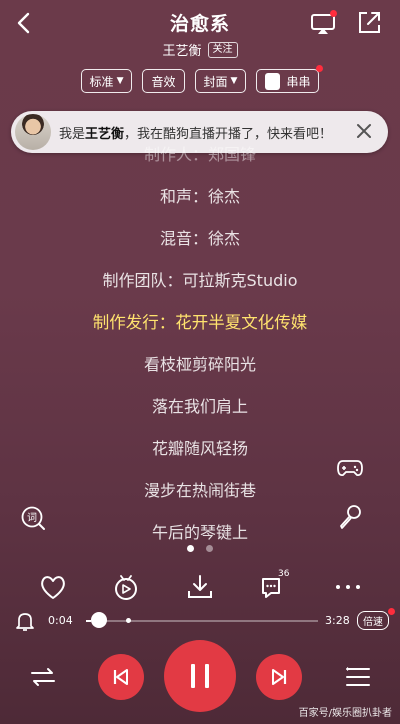 This screenshot has width=400, height=724. Describe the element at coordinates (60, 620) in the screenshot. I see `current-time: 0:04` at that location.